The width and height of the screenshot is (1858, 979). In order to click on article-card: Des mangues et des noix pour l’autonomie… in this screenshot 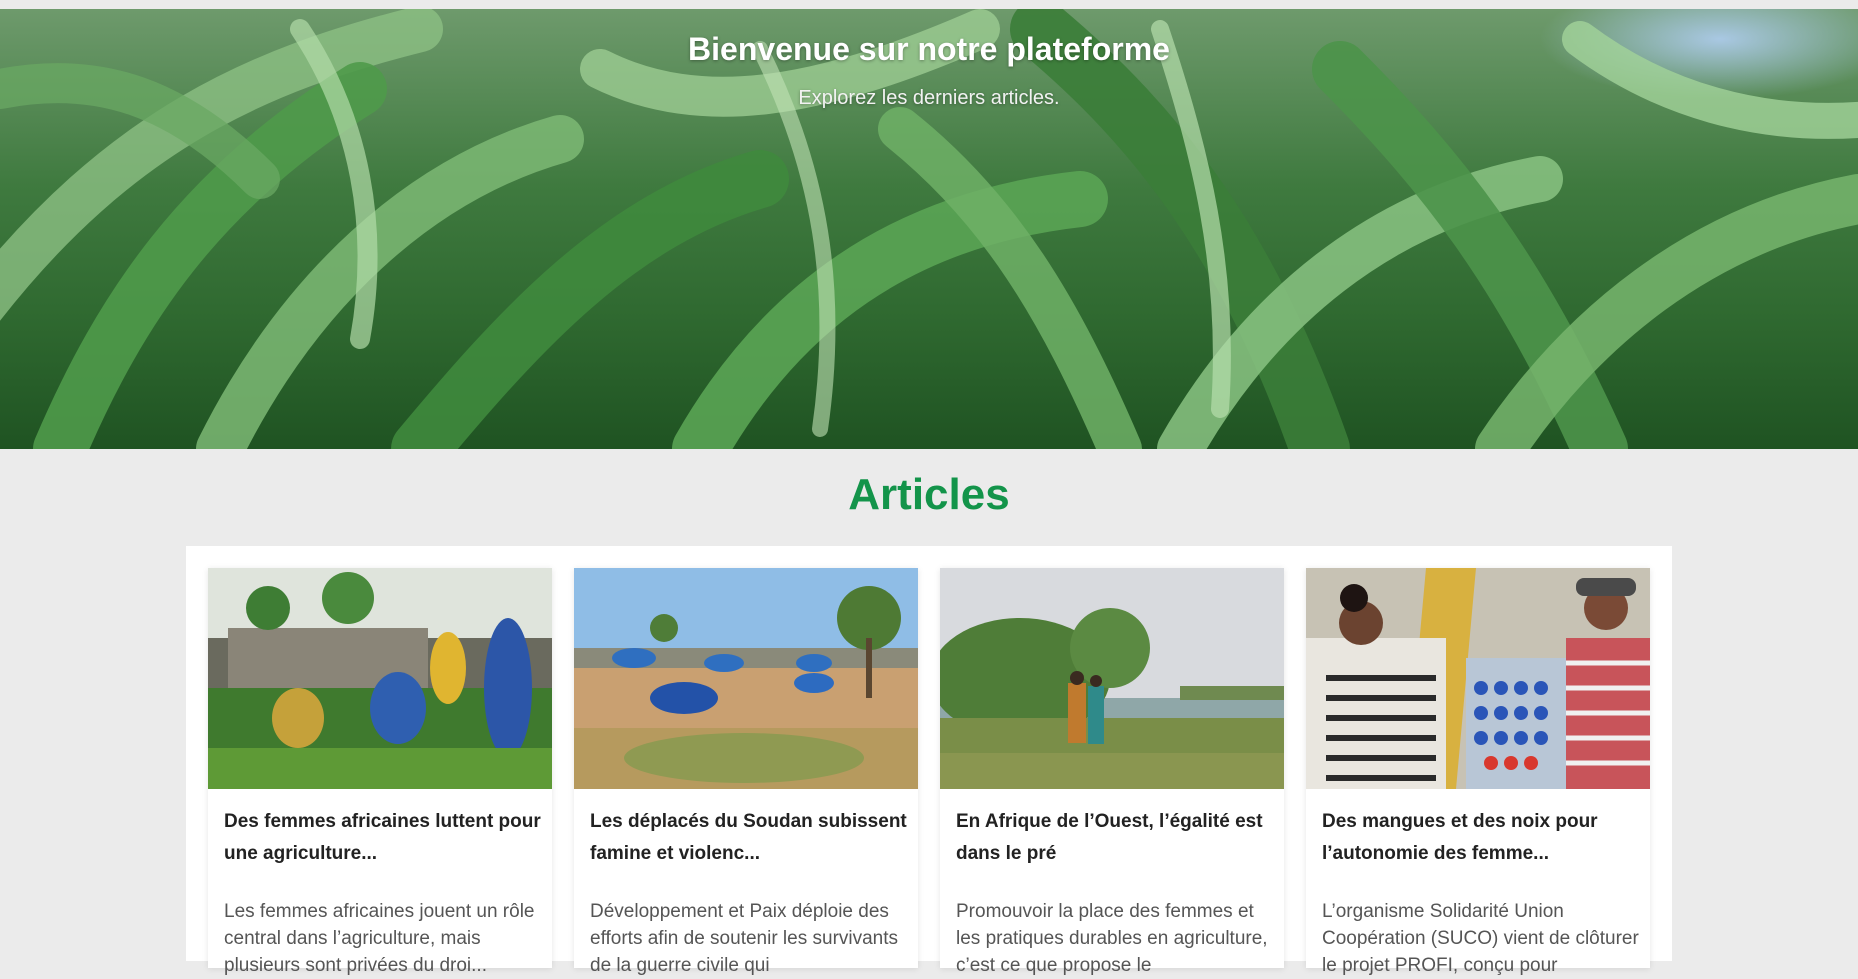, I will do `click(1478, 772)`.